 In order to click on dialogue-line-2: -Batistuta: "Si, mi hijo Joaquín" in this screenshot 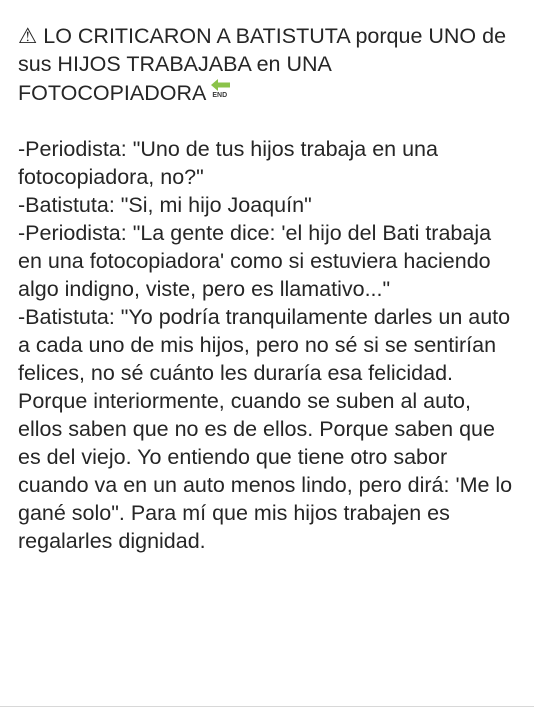, I will do `click(165, 205)`.